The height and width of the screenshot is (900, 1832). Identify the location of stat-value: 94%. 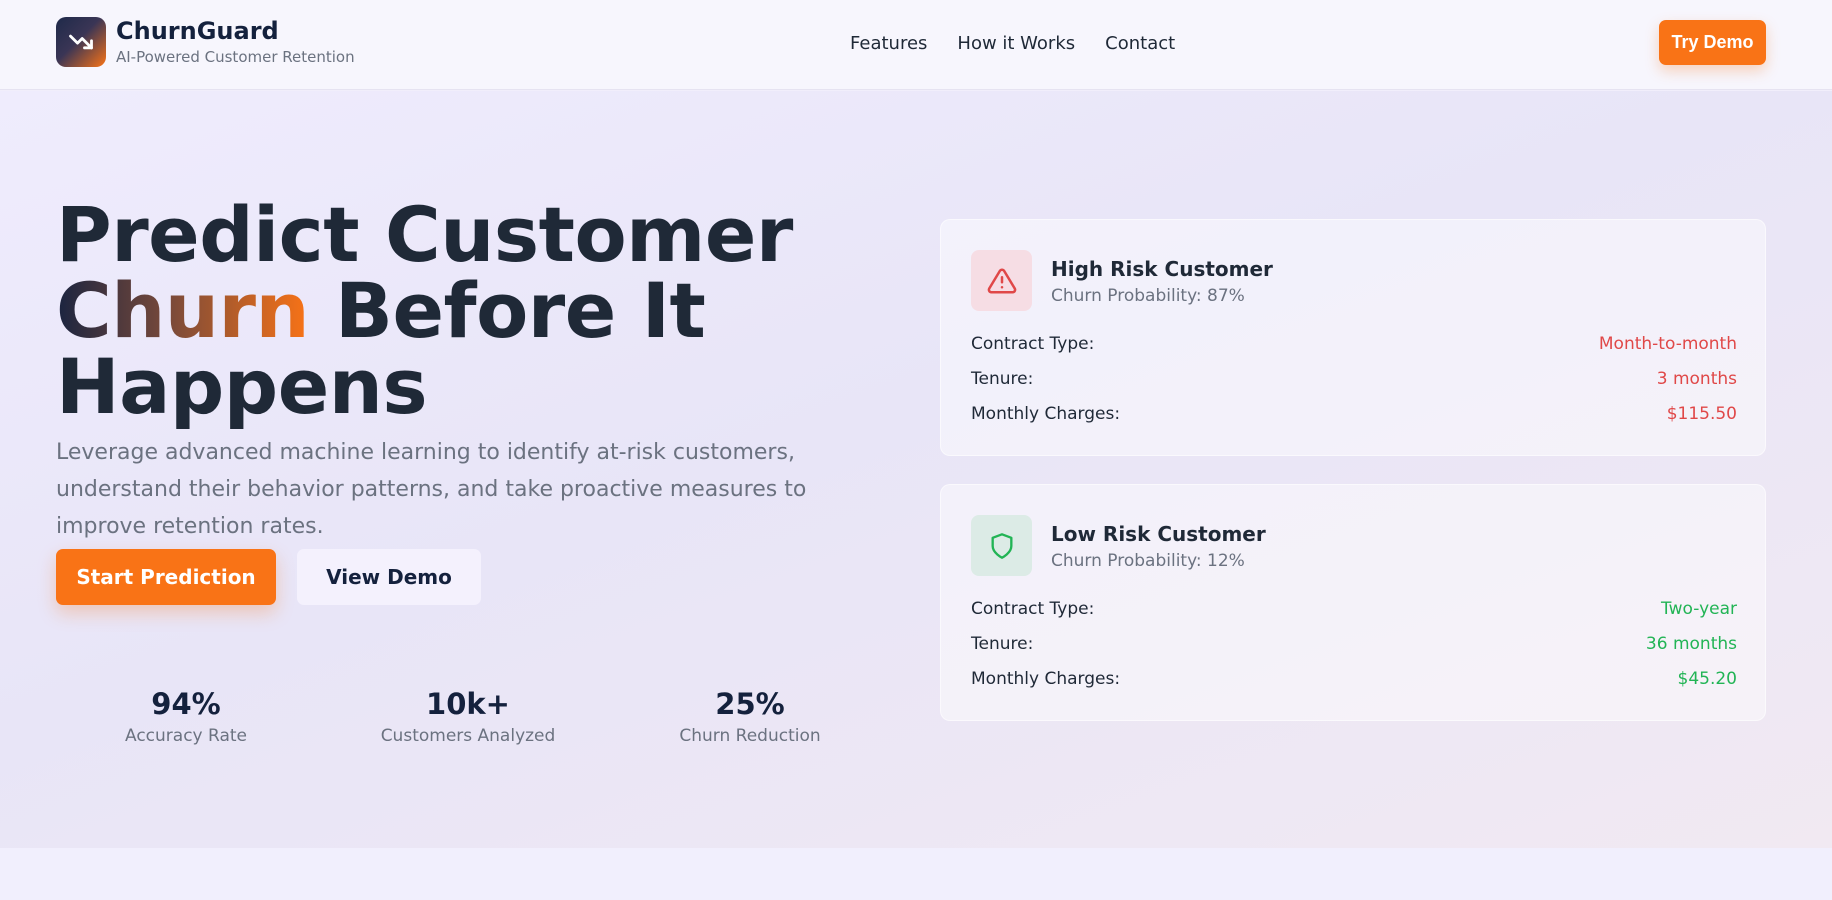
(186, 704).